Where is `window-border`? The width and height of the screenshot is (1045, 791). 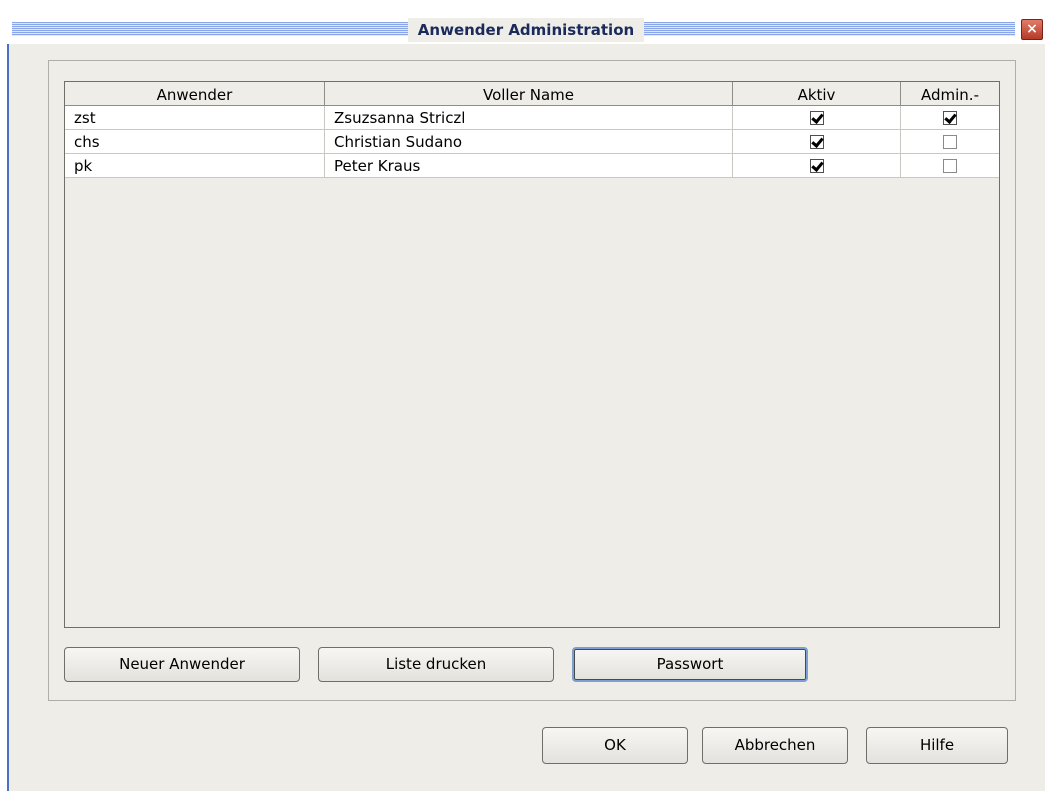 window-border is located at coordinates (4, 417).